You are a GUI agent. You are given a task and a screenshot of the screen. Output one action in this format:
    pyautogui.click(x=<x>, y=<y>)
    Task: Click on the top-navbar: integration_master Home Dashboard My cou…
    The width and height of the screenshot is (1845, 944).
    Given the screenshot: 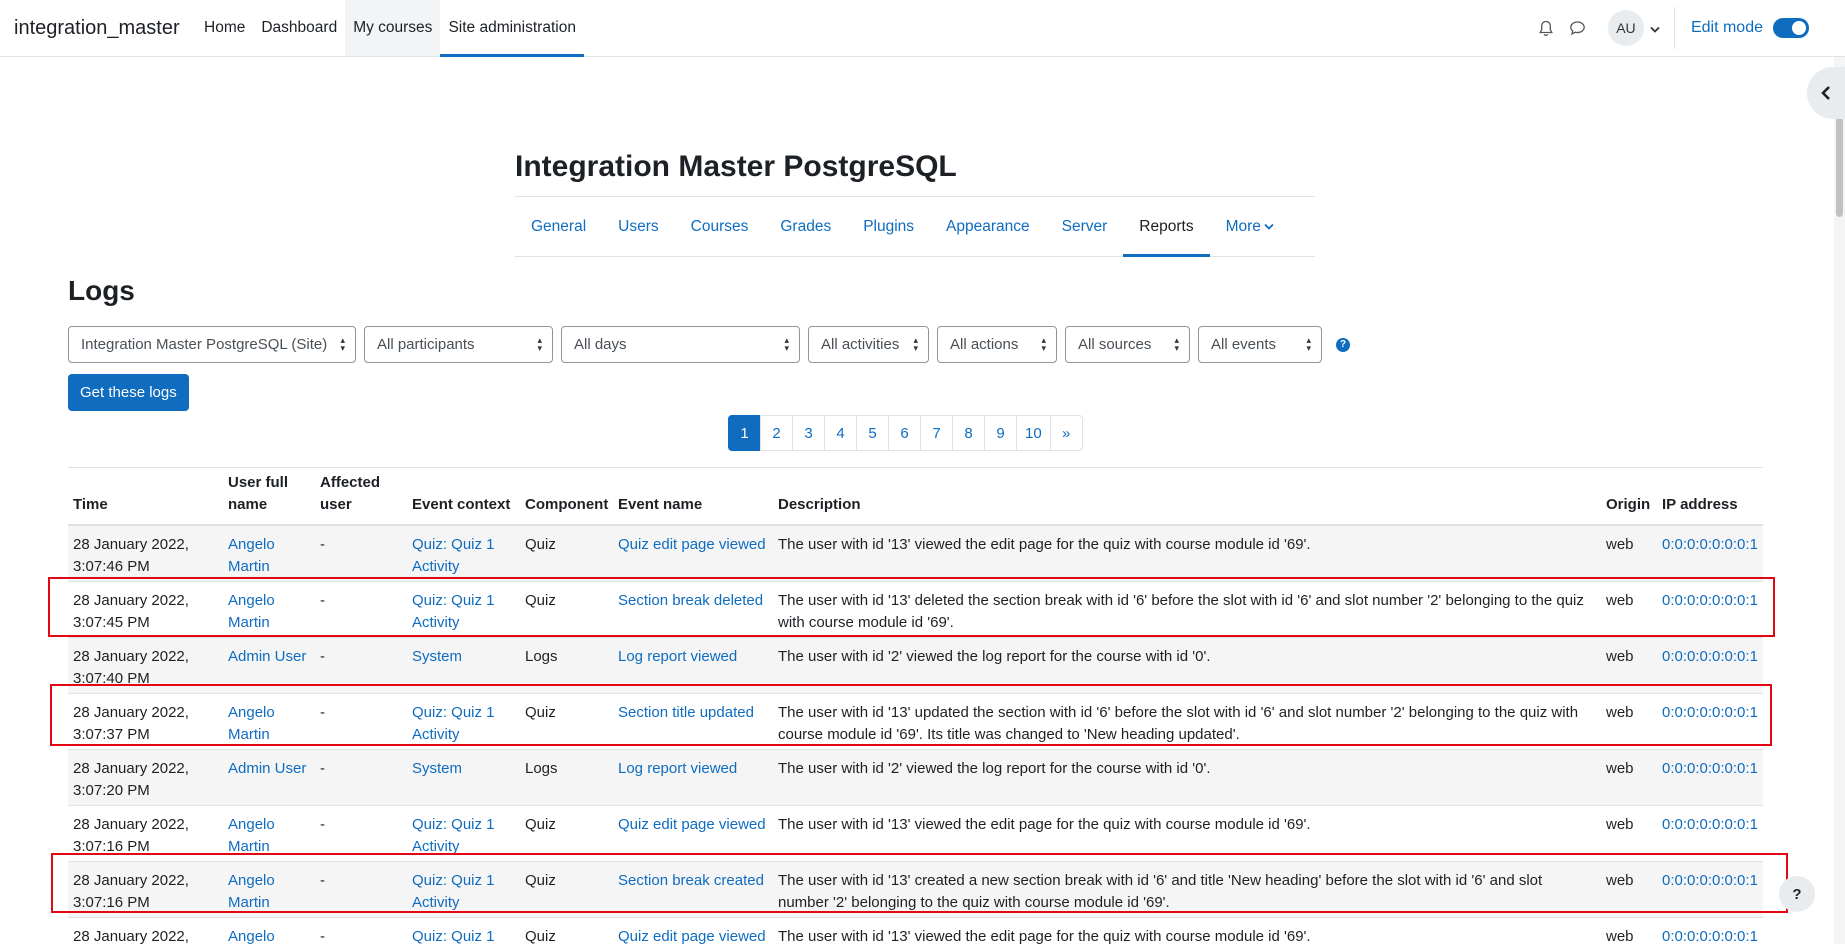 What is the action you would take?
    pyautogui.click(x=922, y=28)
    